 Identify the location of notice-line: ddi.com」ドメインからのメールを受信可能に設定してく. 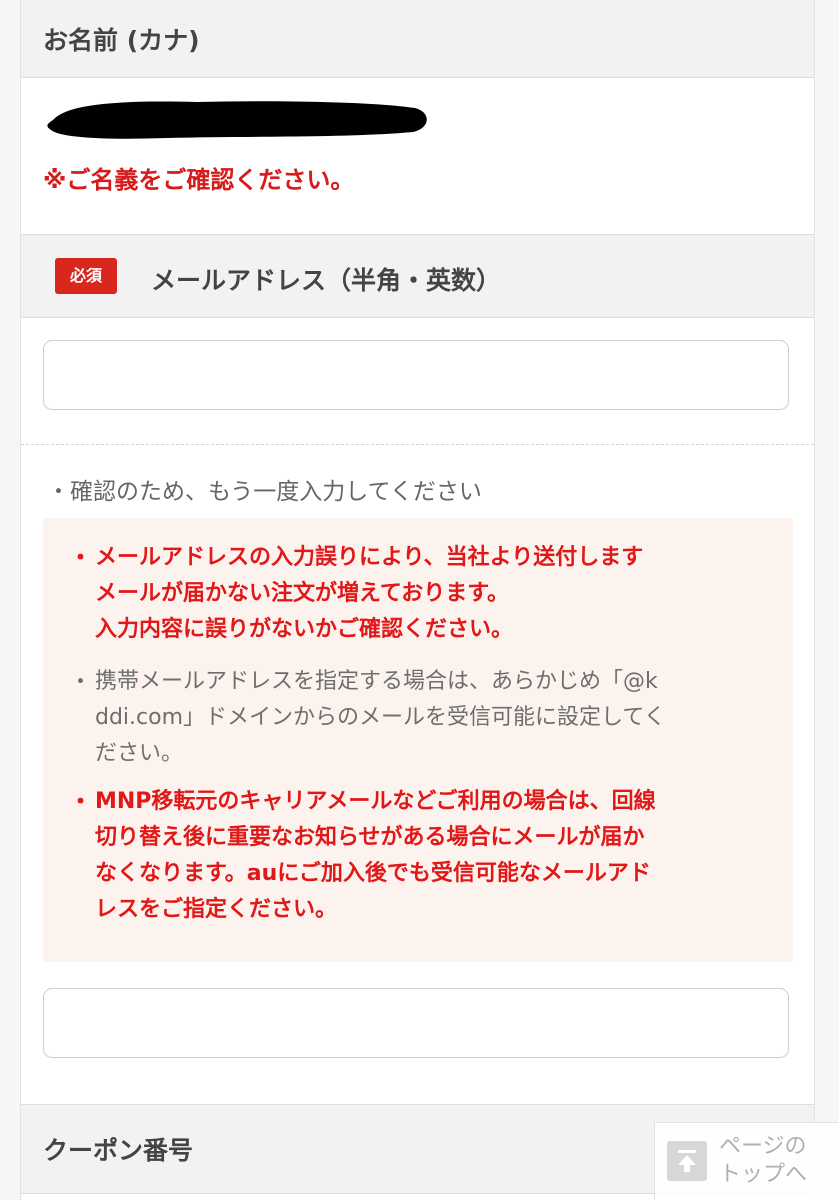
(380, 717).